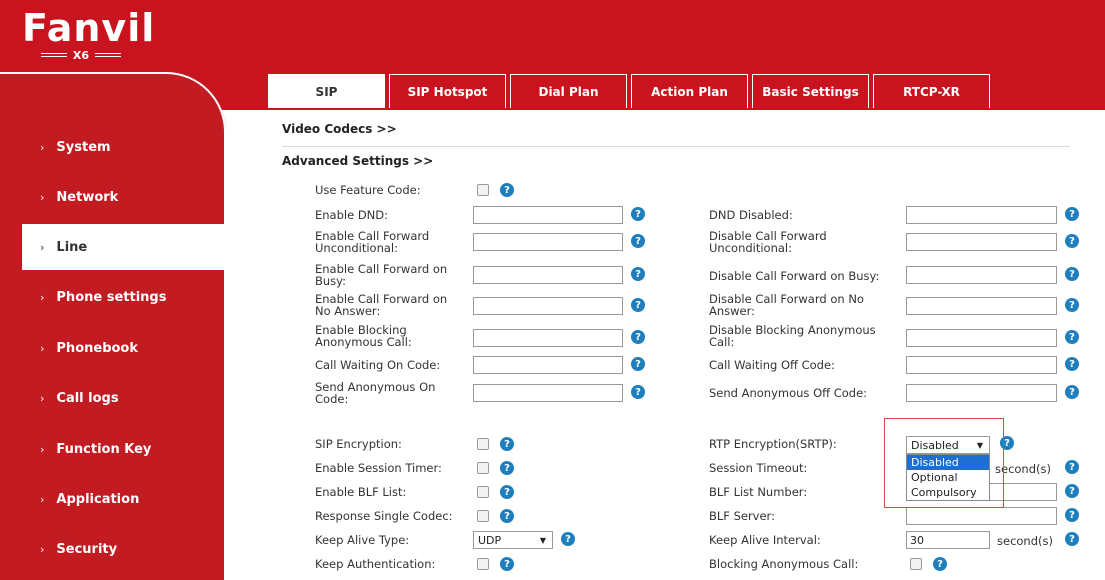 This screenshot has height=580, width=1105. I want to click on enable-dnd-input, so click(548, 215).